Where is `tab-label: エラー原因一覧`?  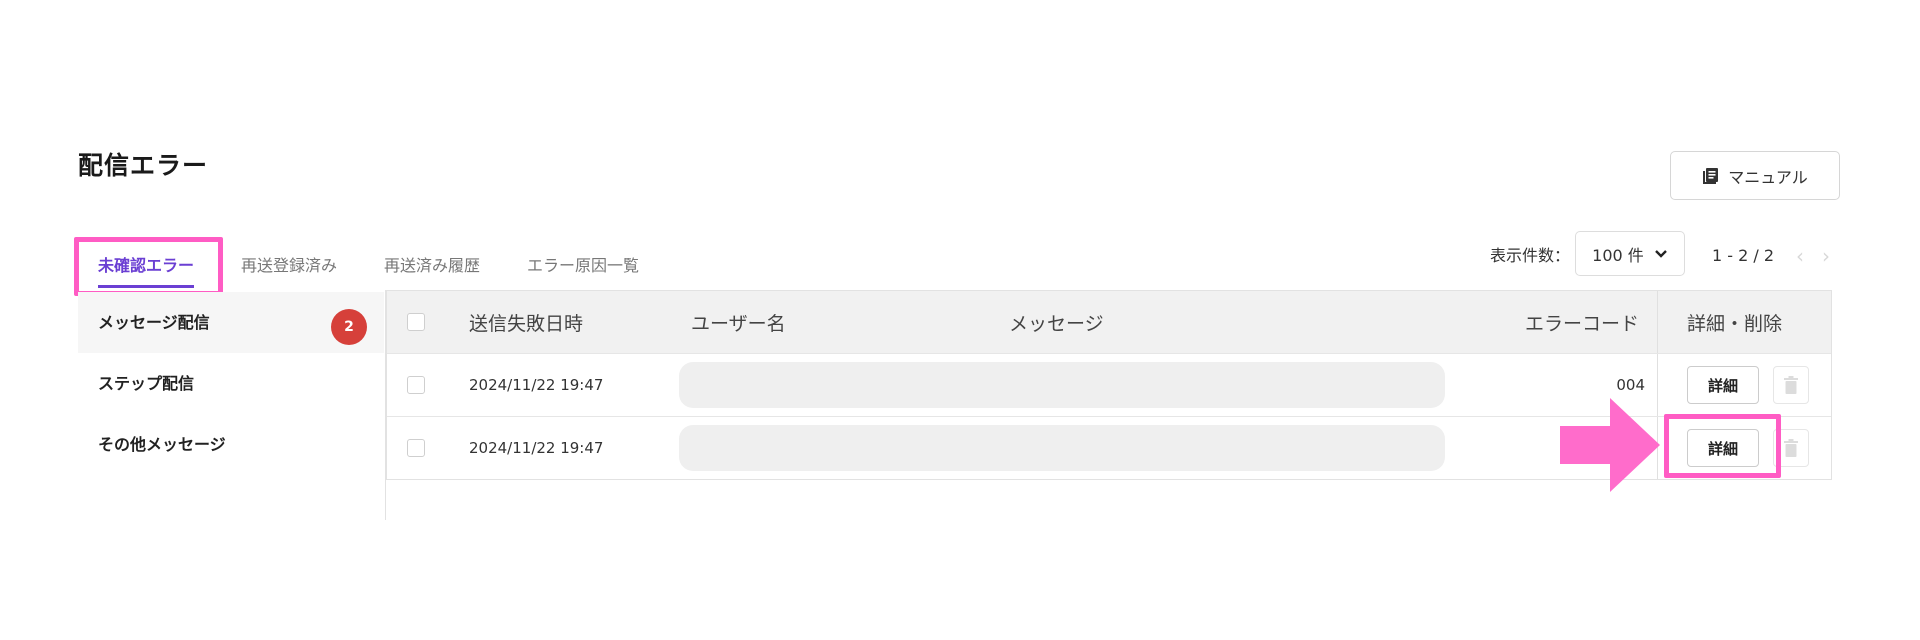 tab-label: エラー原因一覧 is located at coordinates (583, 265).